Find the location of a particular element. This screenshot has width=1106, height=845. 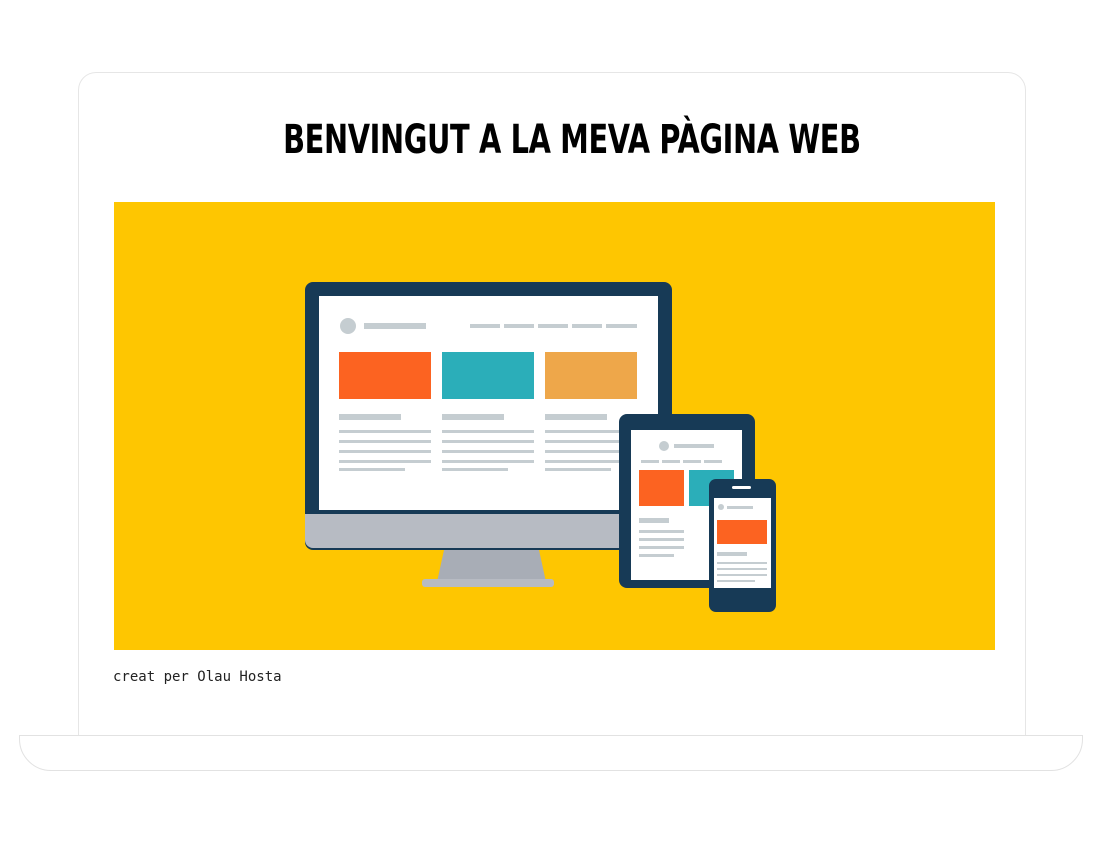

laptop-base is located at coordinates (551, 753).